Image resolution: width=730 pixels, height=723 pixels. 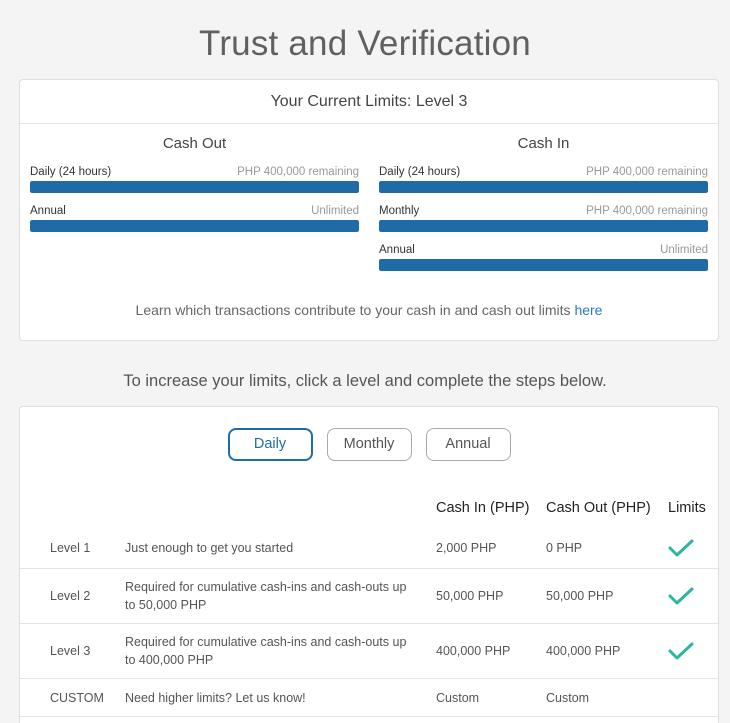 I want to click on cash-in-monthly-meter: Monthly PHP 400,000 remaining, so click(x=543, y=223).